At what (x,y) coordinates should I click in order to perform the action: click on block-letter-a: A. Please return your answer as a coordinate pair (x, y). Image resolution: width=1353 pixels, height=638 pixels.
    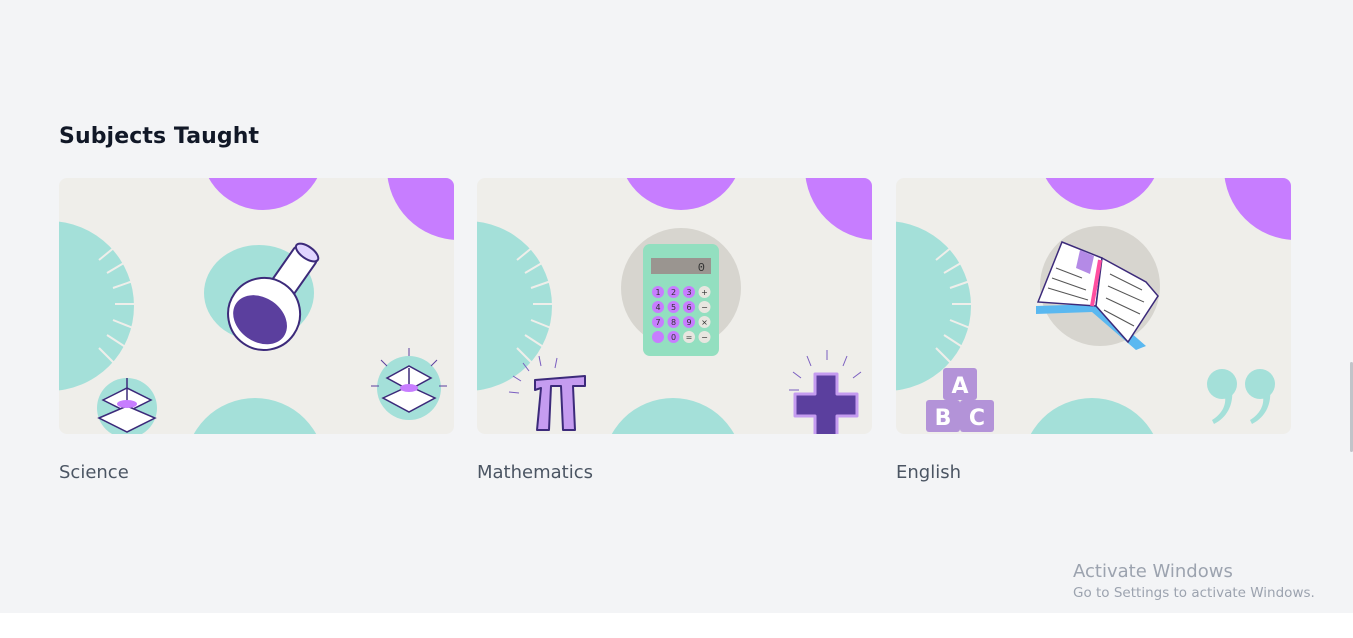
    Looking at the image, I should click on (959, 386).